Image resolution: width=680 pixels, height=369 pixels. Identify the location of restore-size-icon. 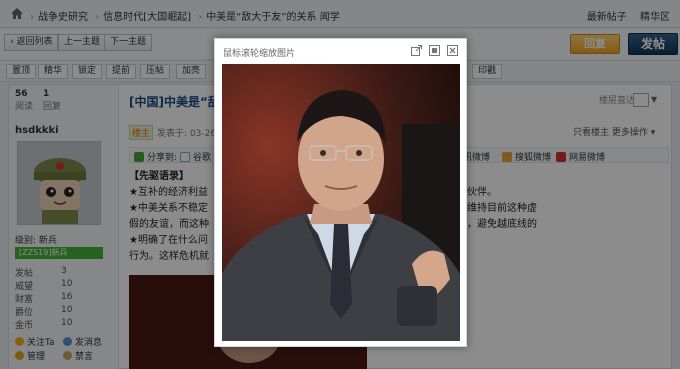
(434, 50).